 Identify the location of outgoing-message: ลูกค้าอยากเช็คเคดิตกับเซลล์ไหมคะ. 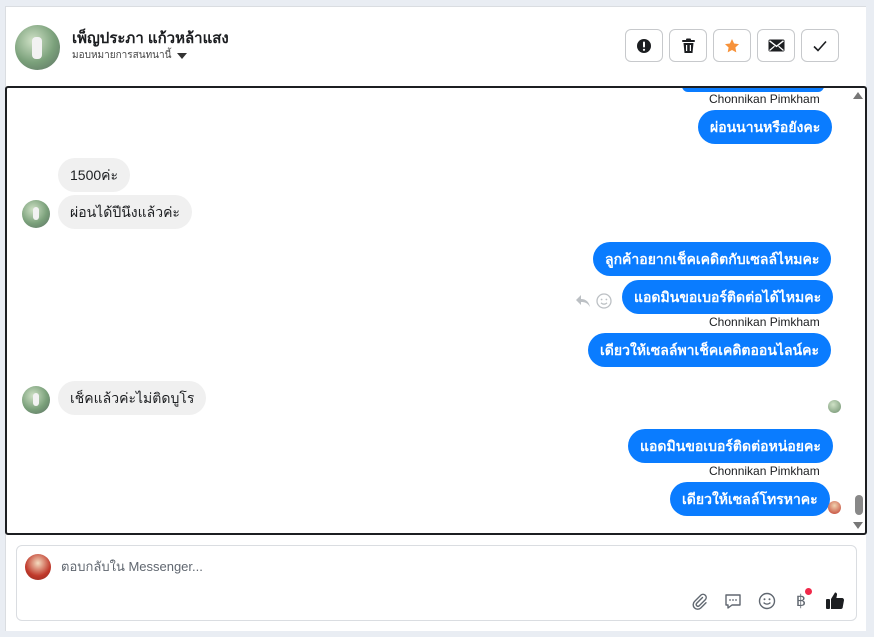
(712, 259).